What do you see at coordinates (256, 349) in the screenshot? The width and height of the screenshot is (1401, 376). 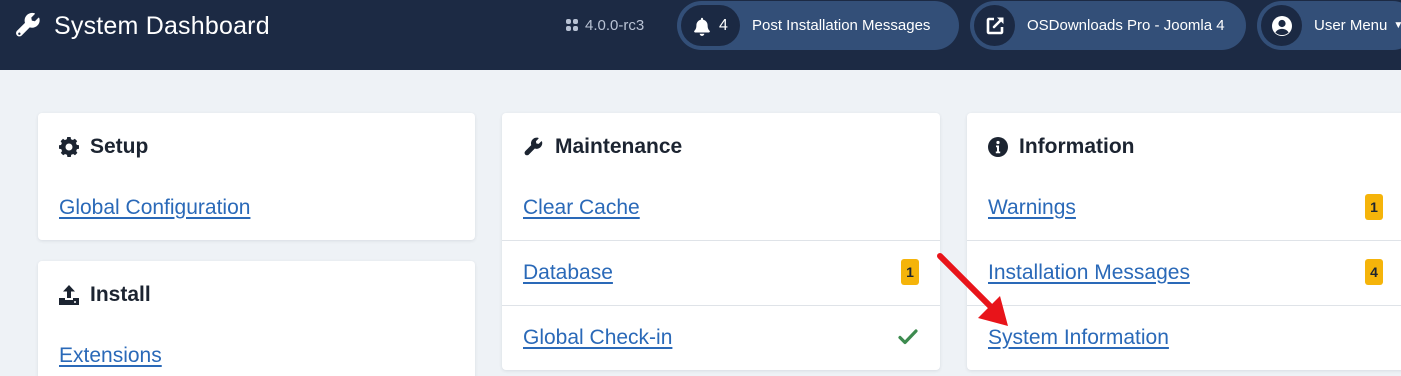 I see `list-item: Extensions` at bounding box center [256, 349].